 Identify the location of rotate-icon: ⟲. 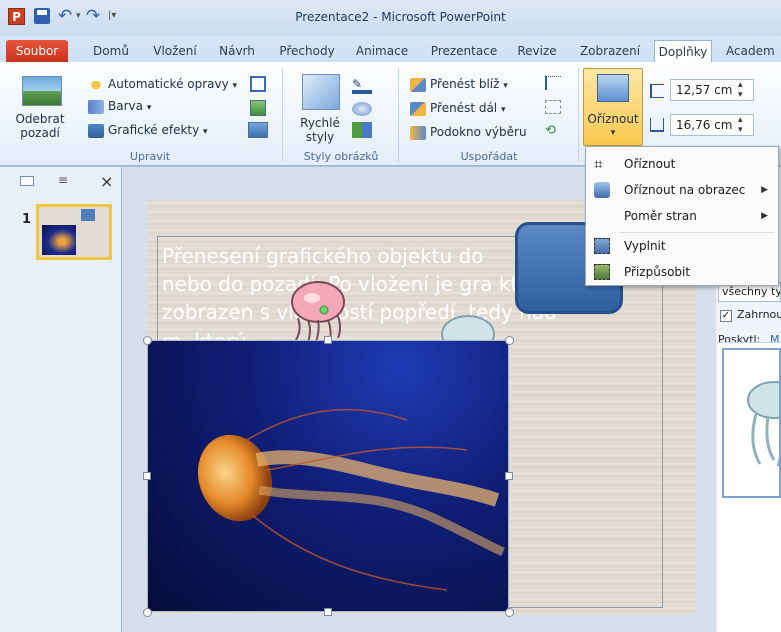
(554, 131).